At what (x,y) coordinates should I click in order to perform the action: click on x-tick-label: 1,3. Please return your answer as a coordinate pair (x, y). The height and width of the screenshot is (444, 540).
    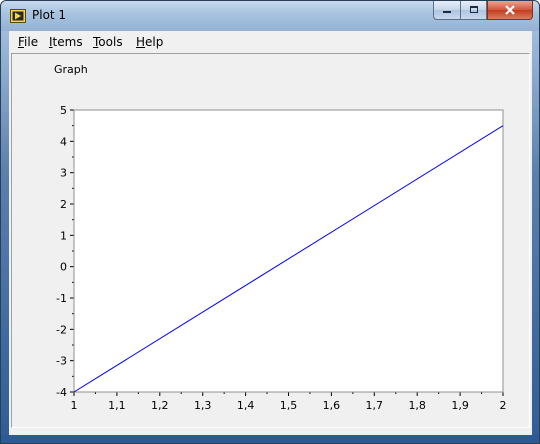
    Looking at the image, I should click on (203, 405).